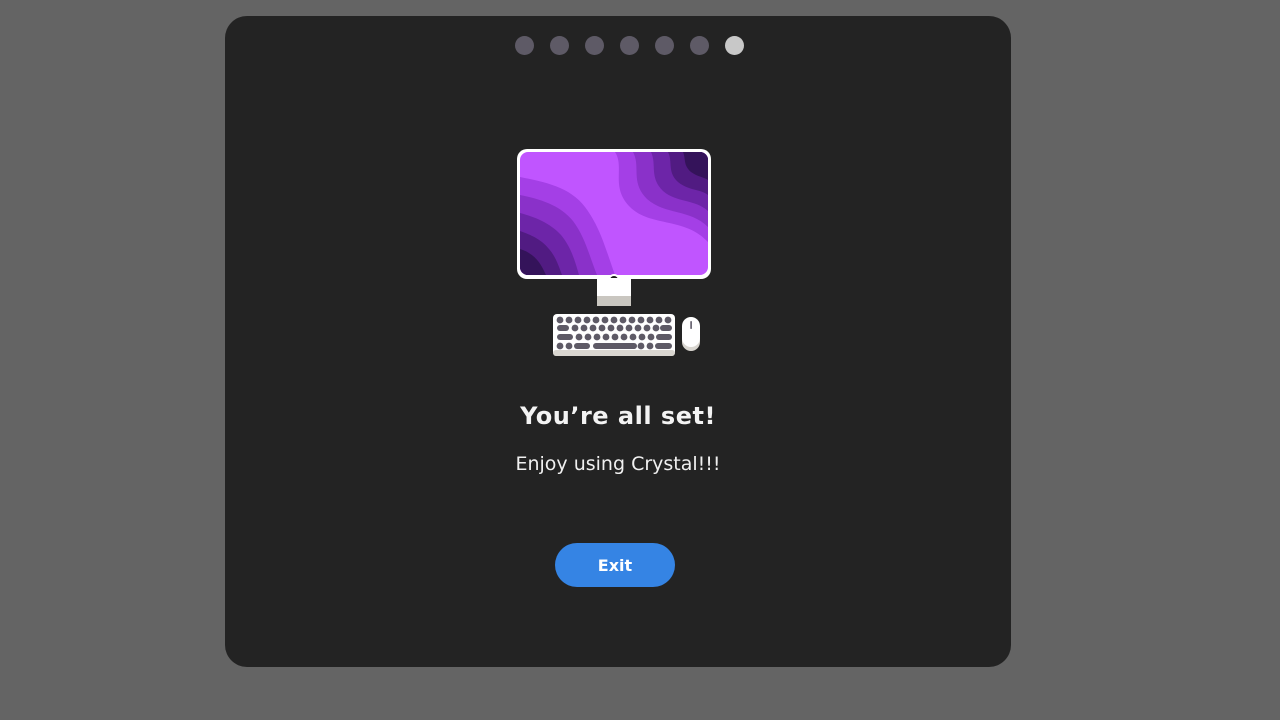 The image size is (1280, 720). I want to click on desktop-computer-icon, so click(614, 252).